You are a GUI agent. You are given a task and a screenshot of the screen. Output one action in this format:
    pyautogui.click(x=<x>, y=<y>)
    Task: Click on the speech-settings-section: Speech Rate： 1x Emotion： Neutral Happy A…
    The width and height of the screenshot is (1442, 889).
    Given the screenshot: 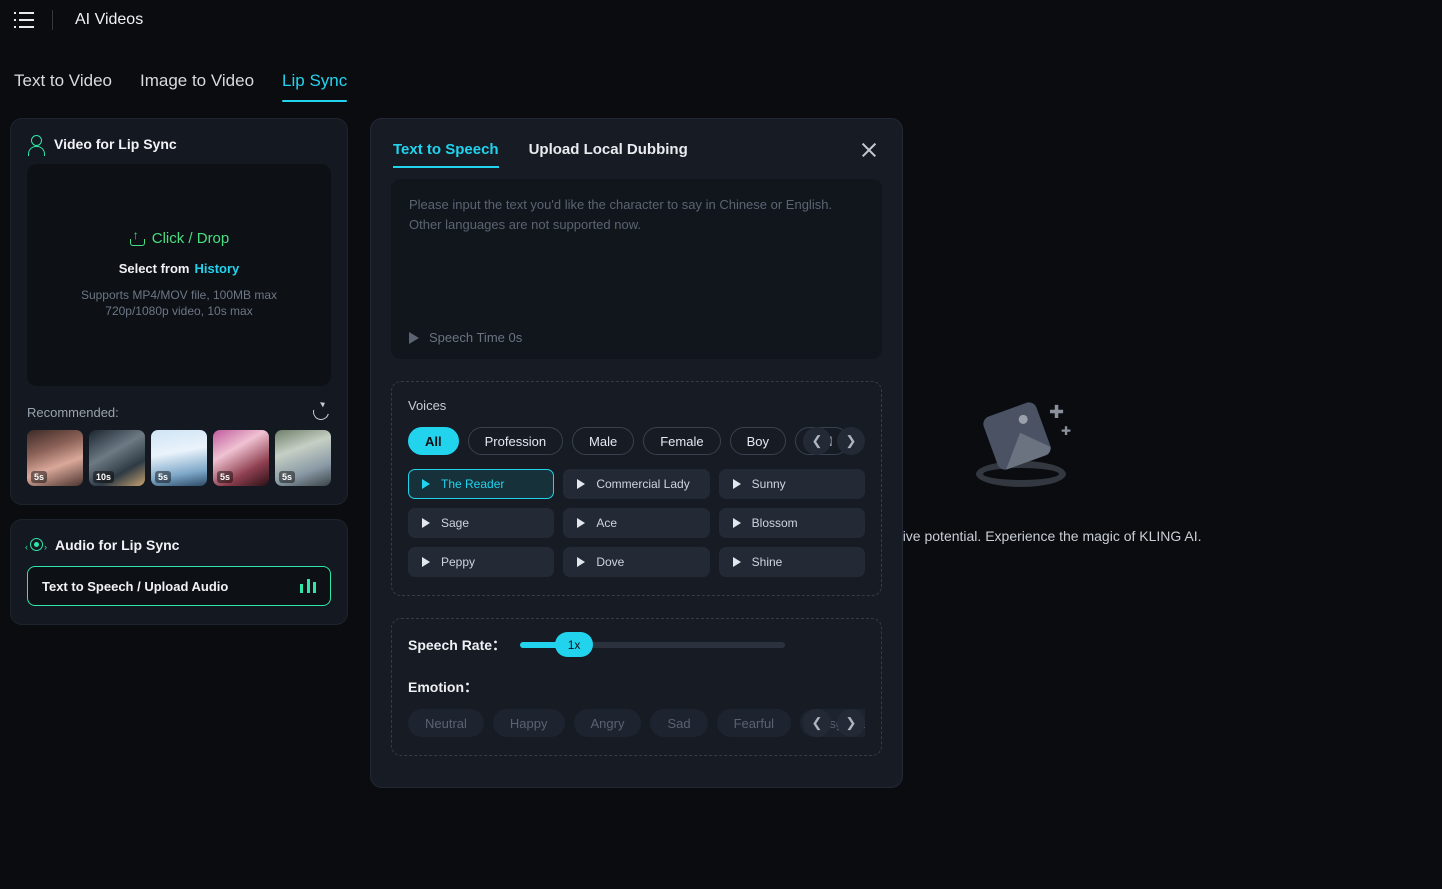 What is the action you would take?
    pyautogui.click(x=636, y=687)
    